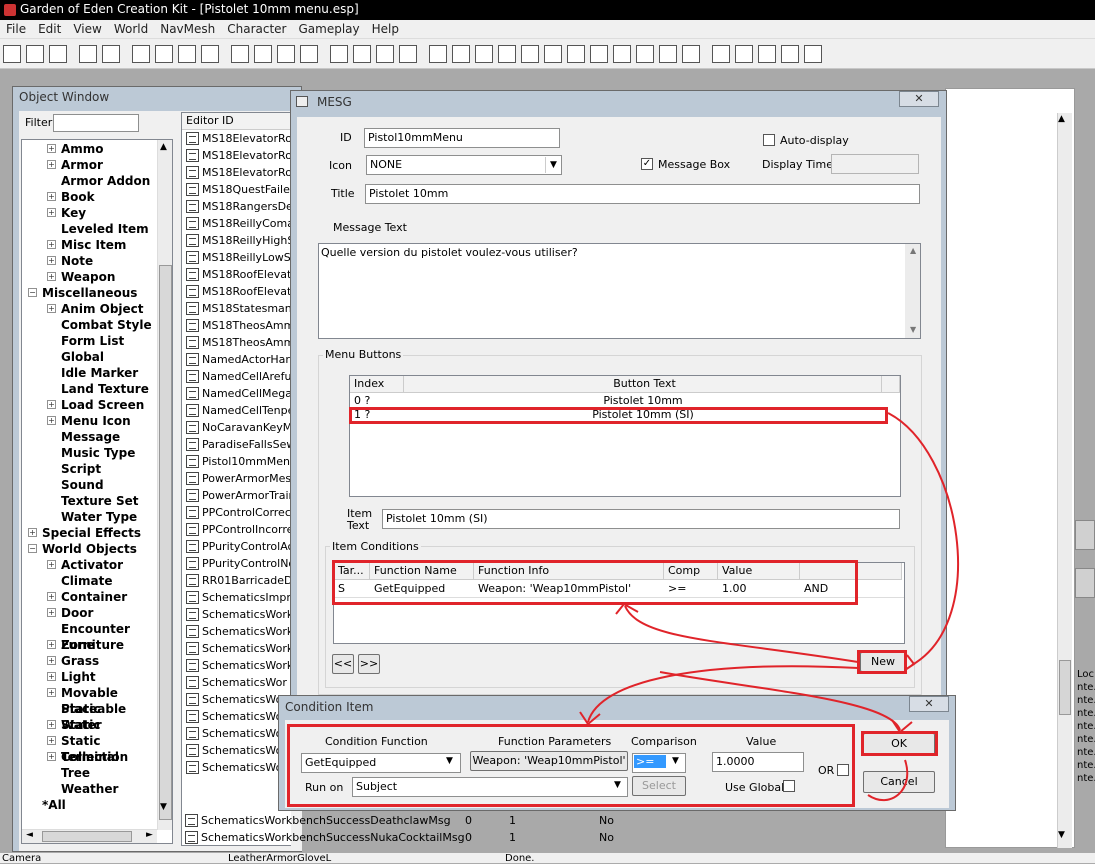  I want to click on arrowhead-icon, so click(910, 662).